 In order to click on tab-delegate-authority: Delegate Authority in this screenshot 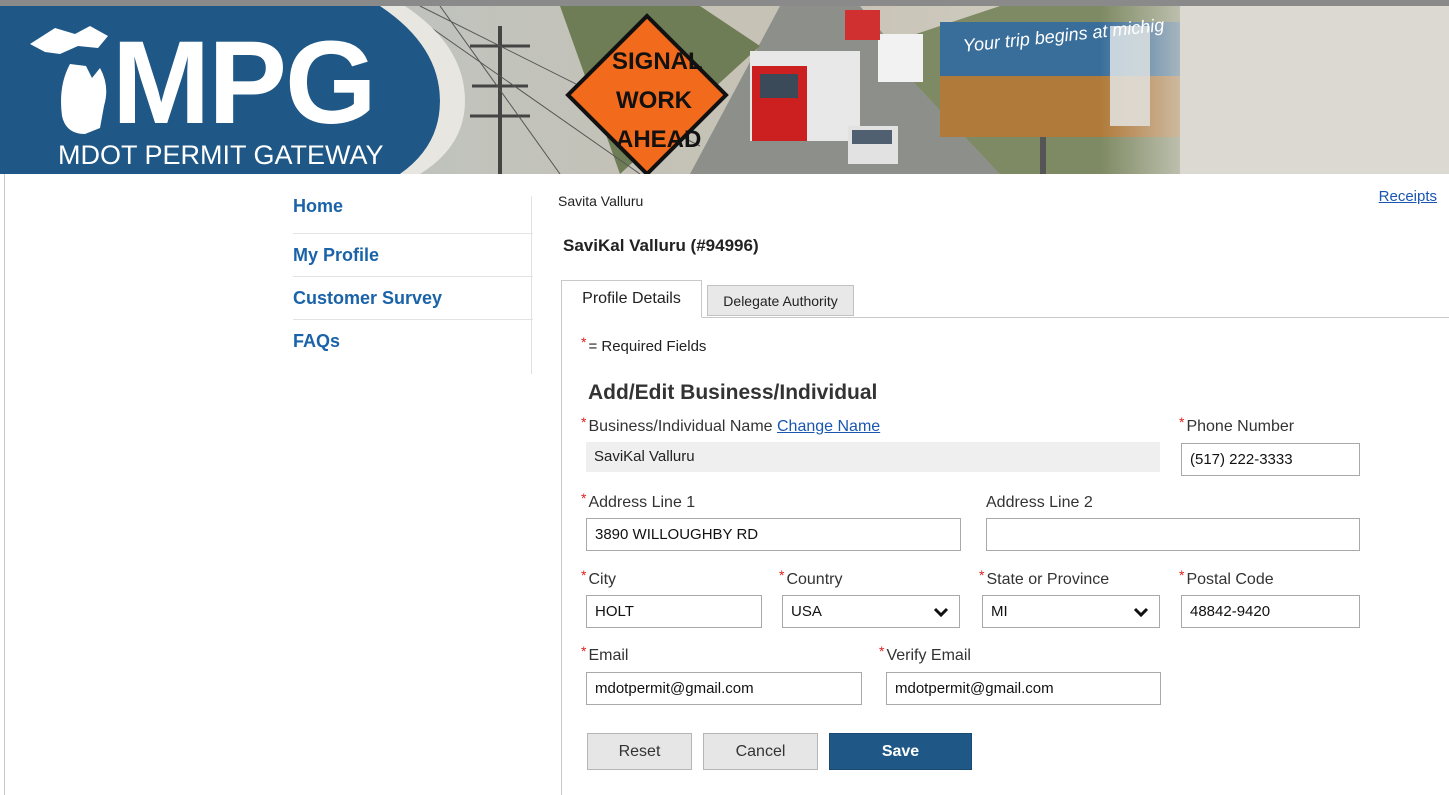, I will do `click(780, 300)`.